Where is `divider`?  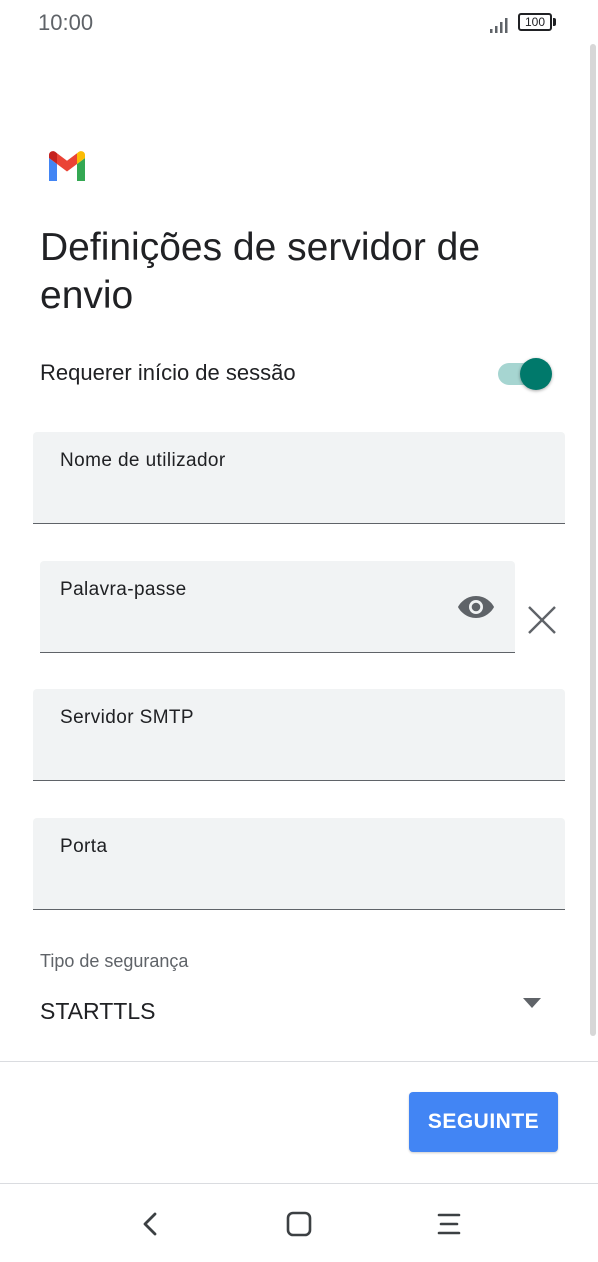
divider is located at coordinates (299, 1061).